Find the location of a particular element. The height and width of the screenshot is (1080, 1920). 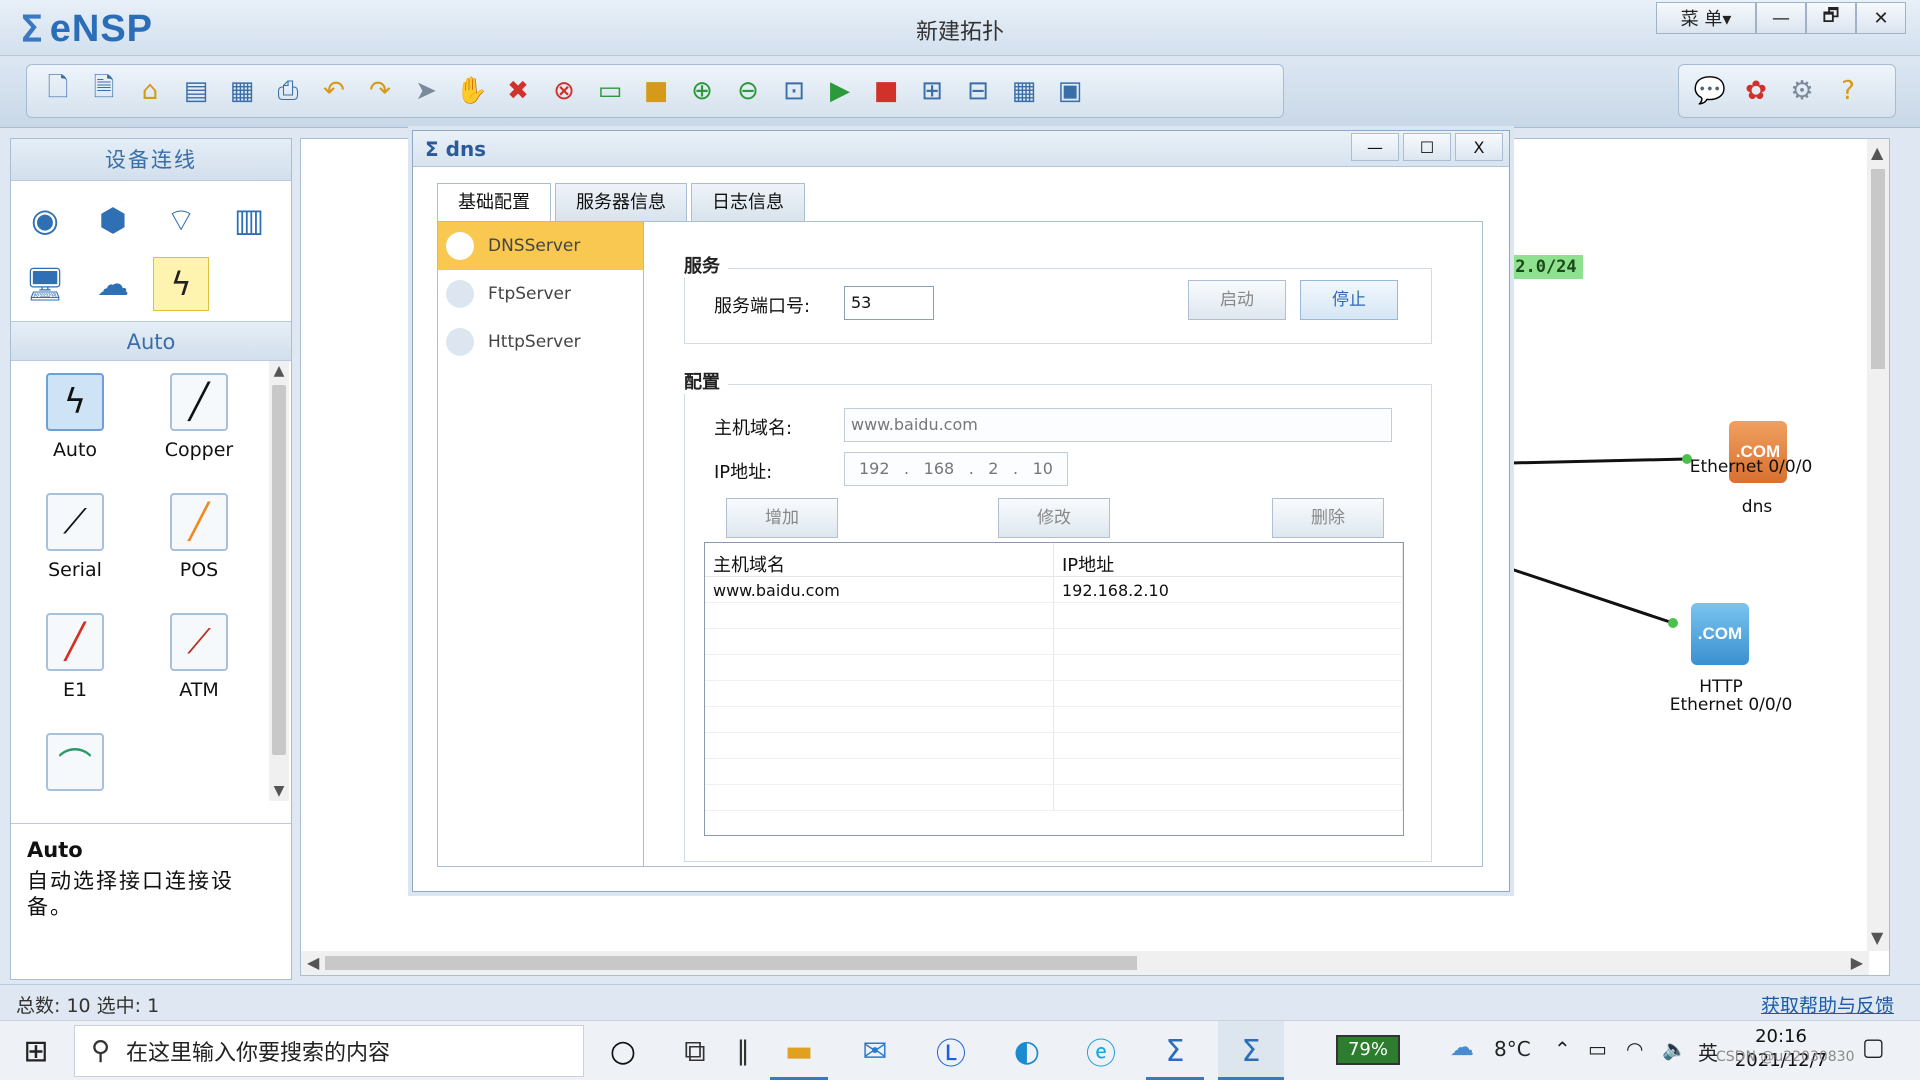

cable-auto: ϟ Auto is located at coordinates (75, 417).